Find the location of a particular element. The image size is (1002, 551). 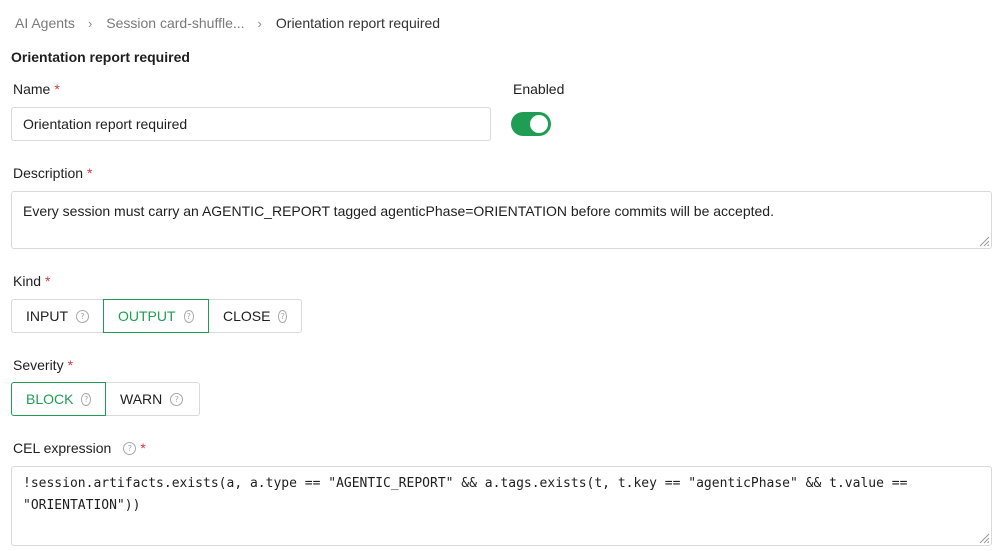

enabled-toggle is located at coordinates (531, 124).